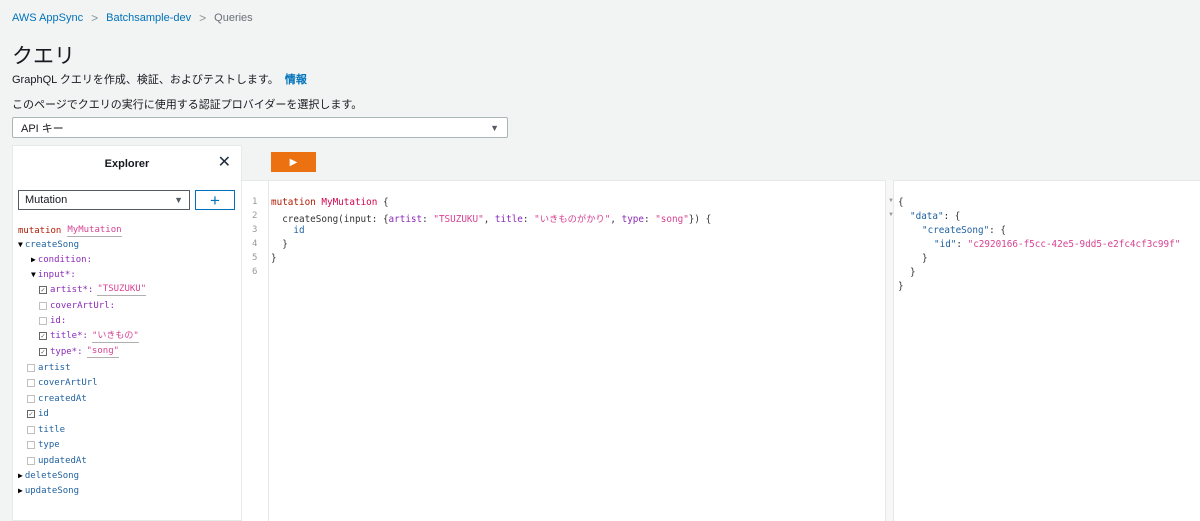 Image resolution: width=1200 pixels, height=521 pixels. I want to click on arg-value-input: "song", so click(103, 352).